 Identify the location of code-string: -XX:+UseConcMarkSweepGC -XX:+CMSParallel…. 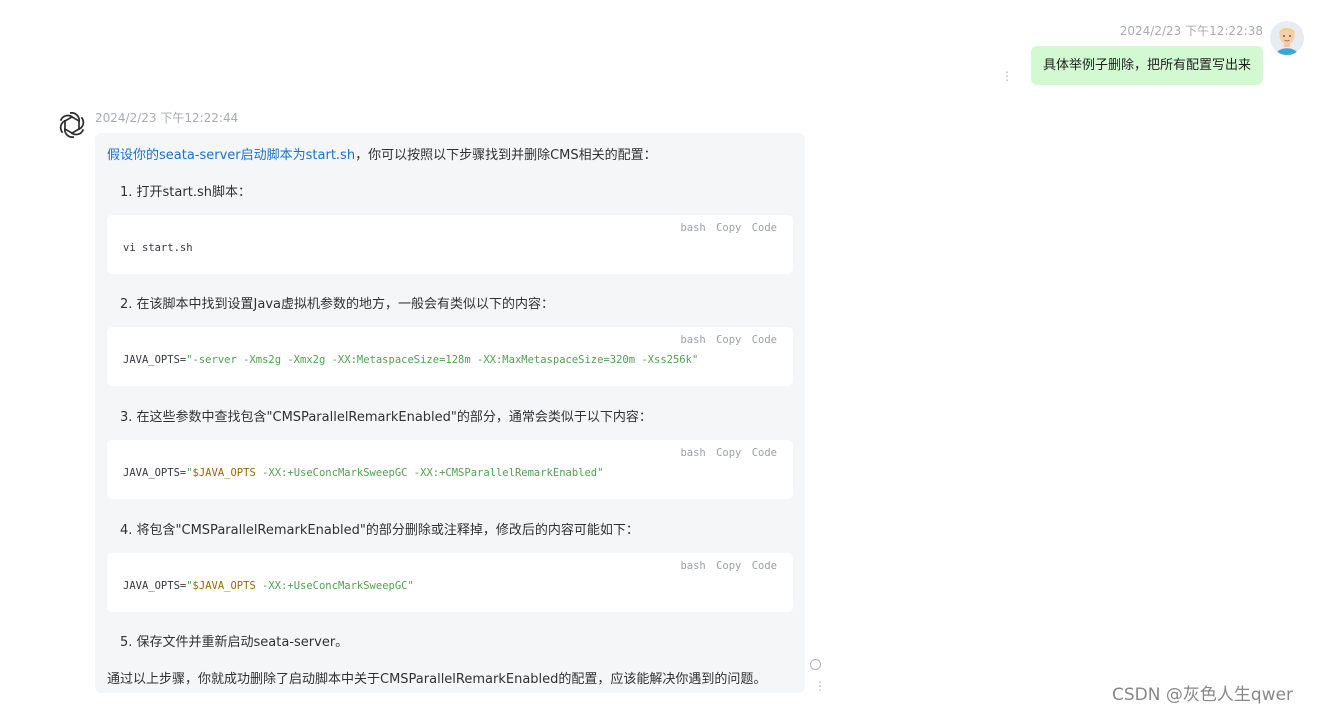
(429, 473).